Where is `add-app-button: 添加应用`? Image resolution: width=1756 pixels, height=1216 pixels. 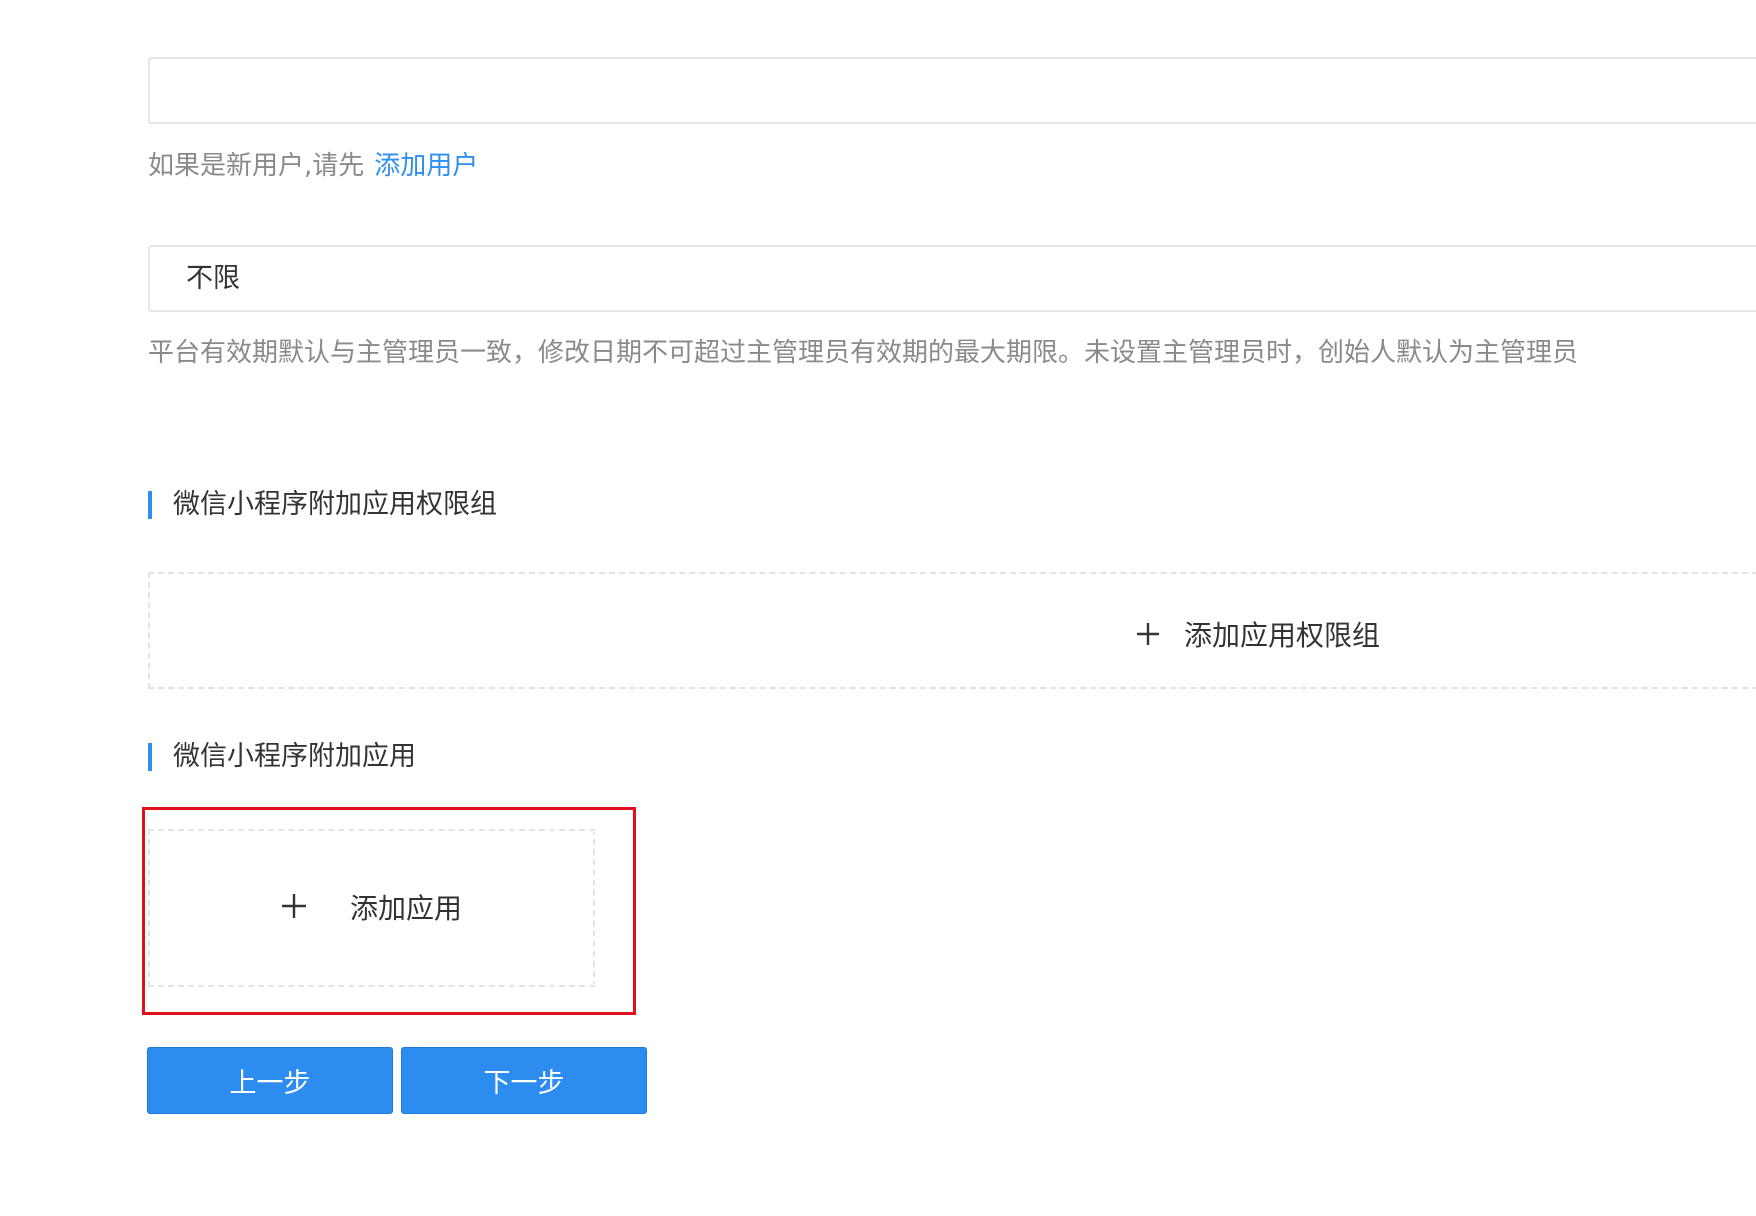
add-app-button: 添加应用 is located at coordinates (371, 908).